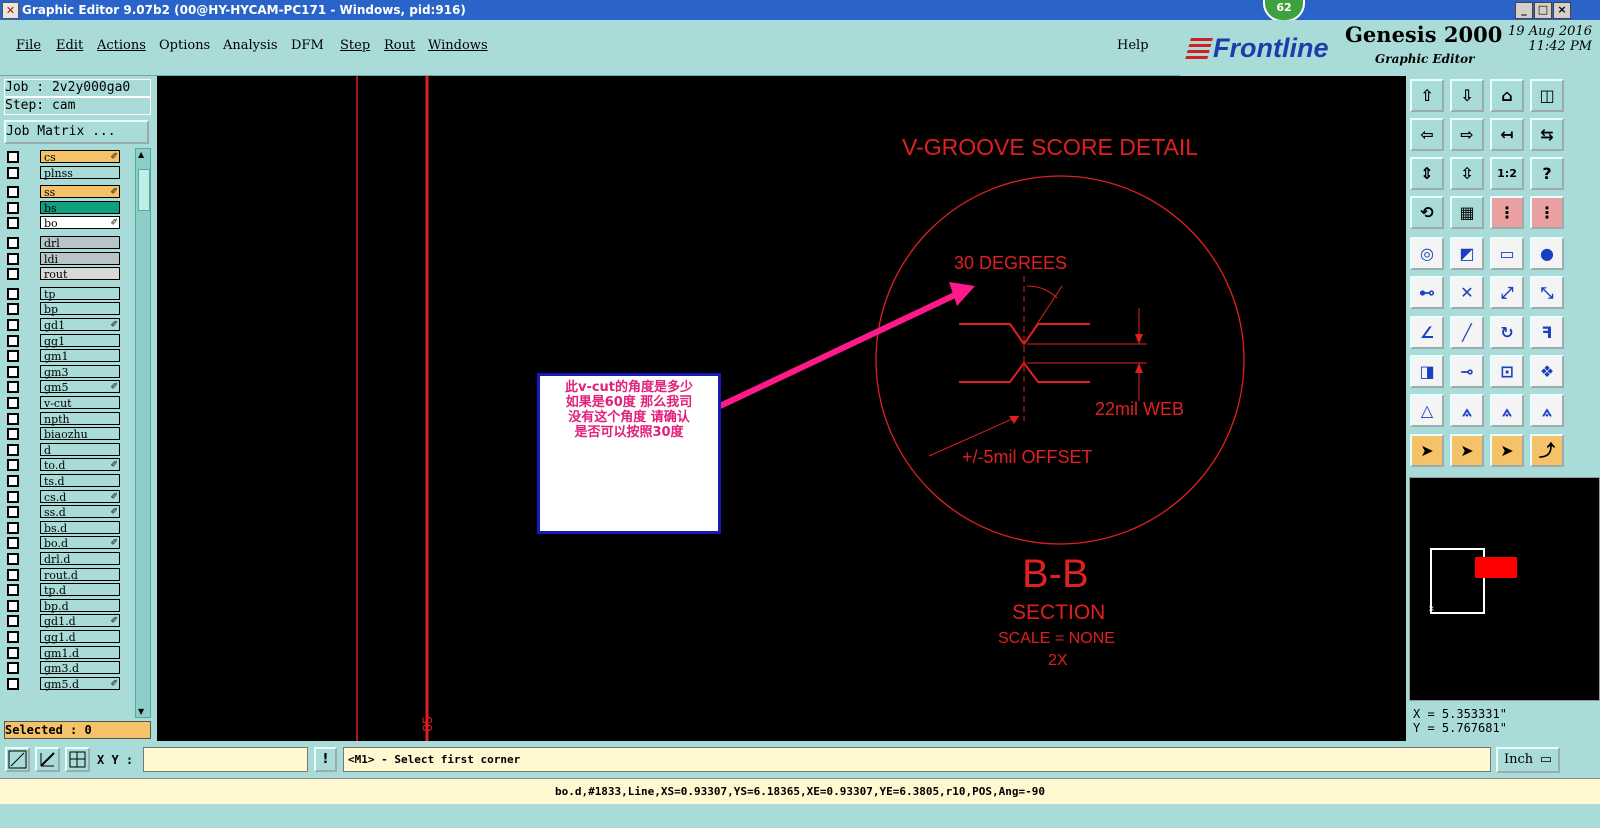 This screenshot has width=1600, height=828. I want to click on surface-icon: ◩, so click(1467, 253).